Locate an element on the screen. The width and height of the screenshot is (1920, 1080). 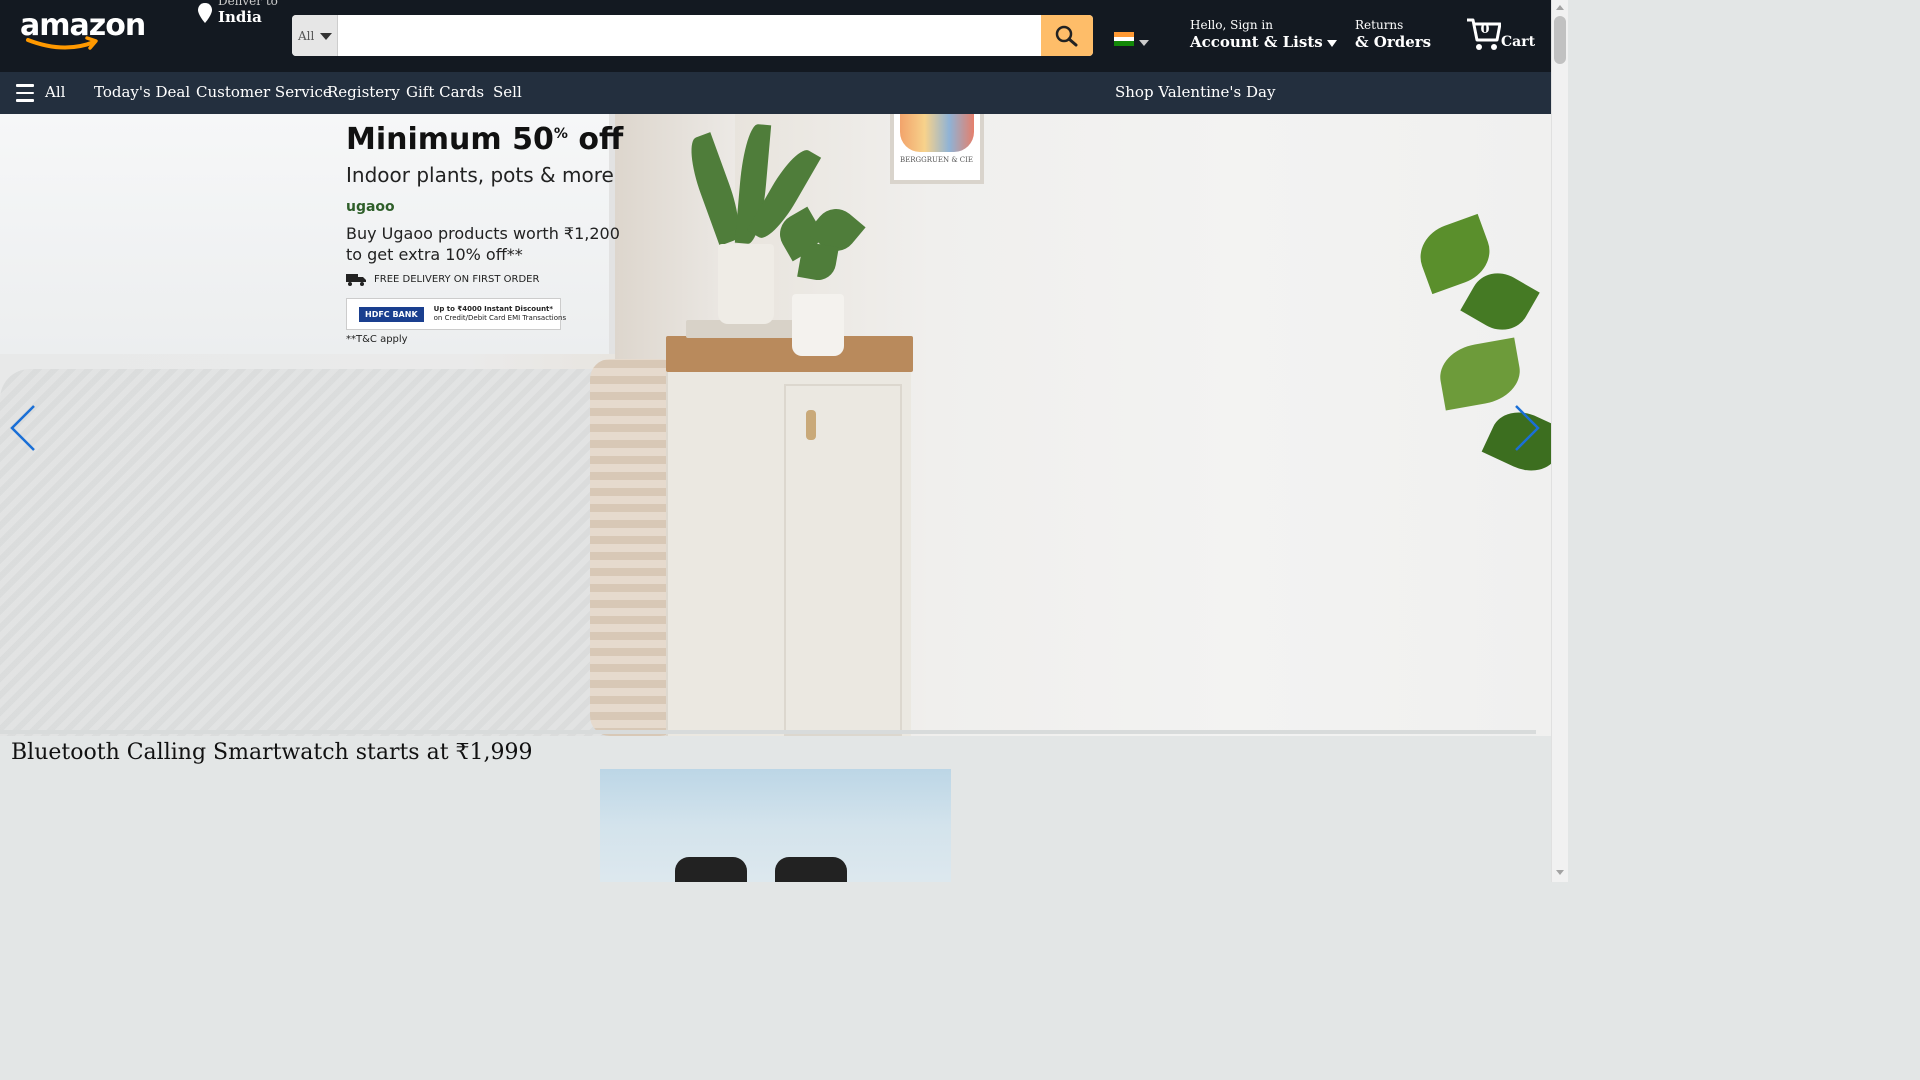
nav-customer-service: Customer Service is located at coordinates (264, 92).